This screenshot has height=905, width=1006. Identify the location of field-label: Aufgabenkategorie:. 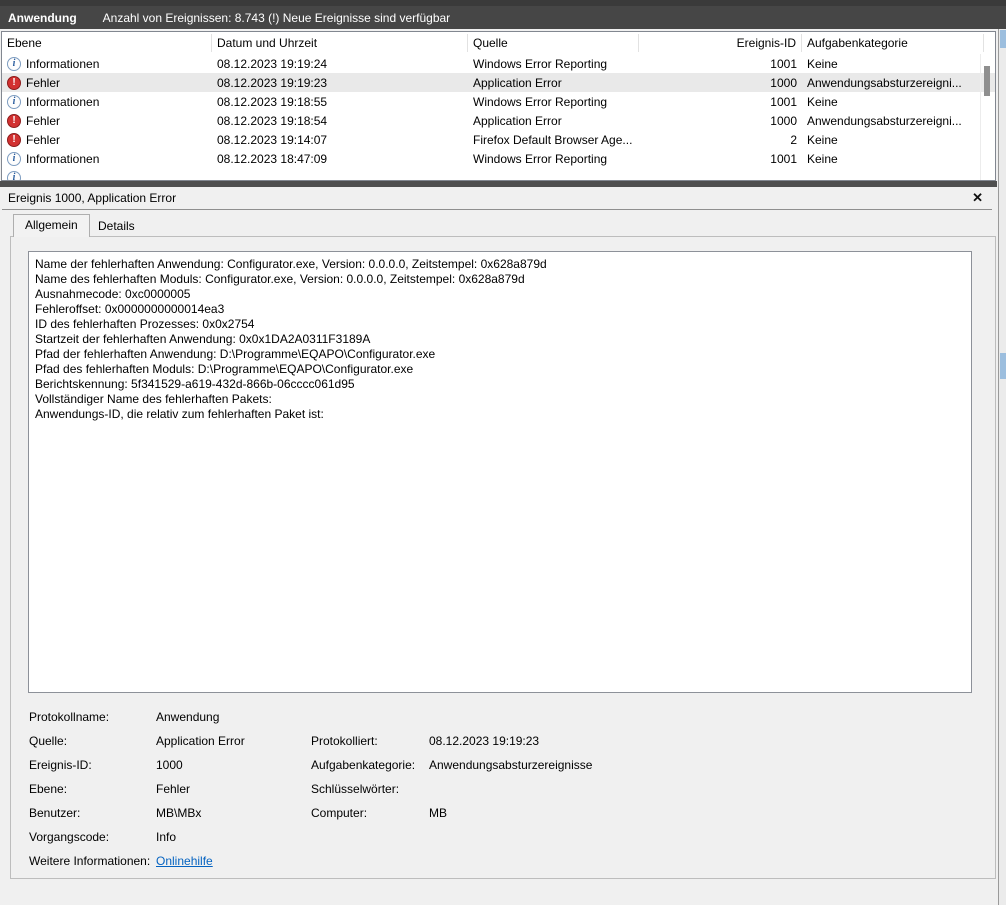
(363, 765).